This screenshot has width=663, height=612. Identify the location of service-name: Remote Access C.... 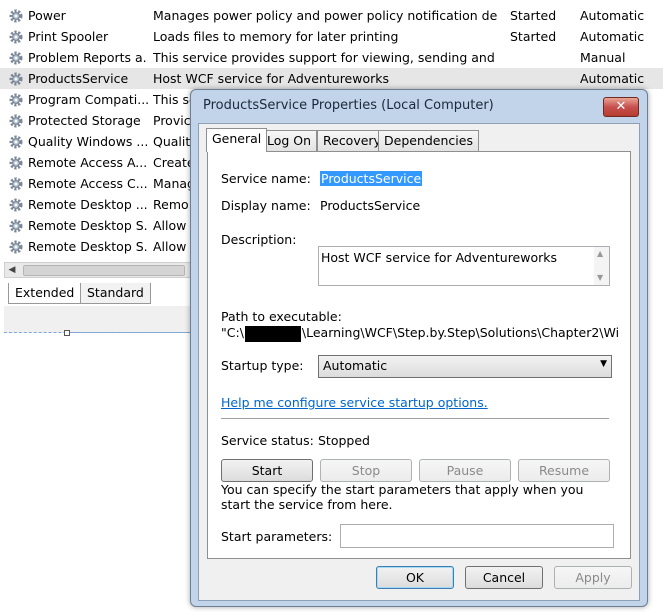
(88, 183).